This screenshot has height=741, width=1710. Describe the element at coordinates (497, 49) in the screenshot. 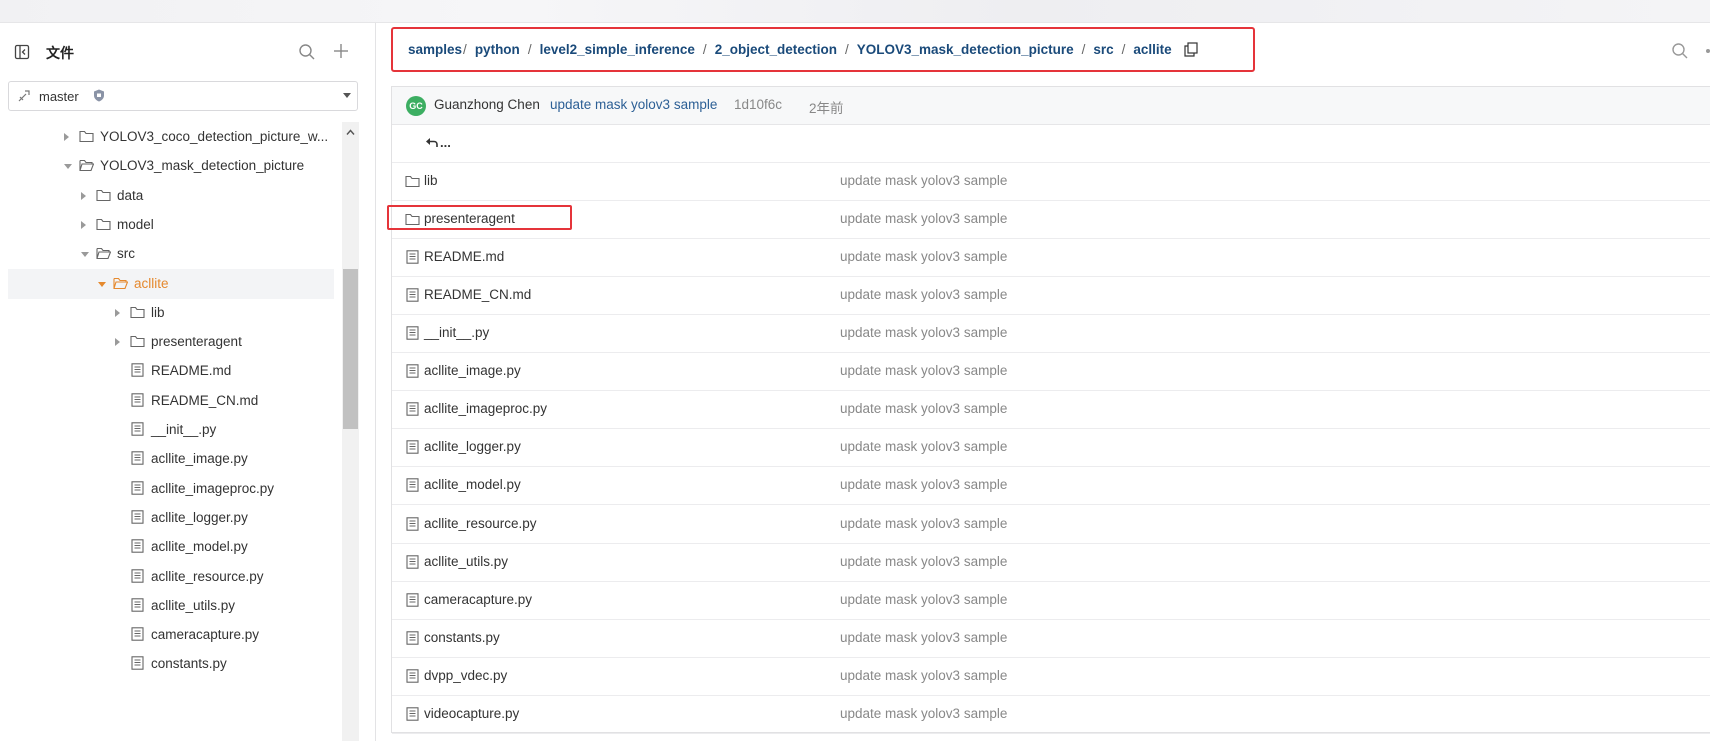

I see `breadcrumb-link: python` at that location.